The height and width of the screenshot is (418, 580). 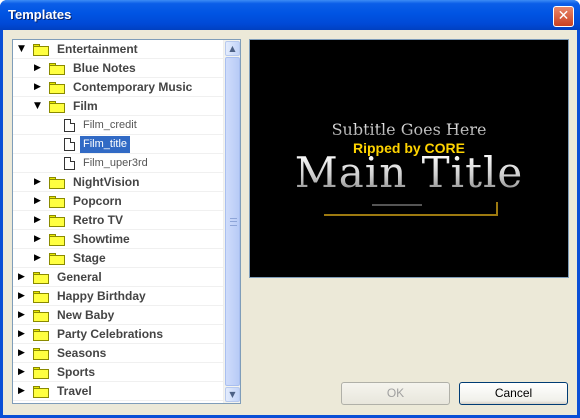 What do you see at coordinates (105, 144) in the screenshot?
I see `tree-item-label: Film_title` at bounding box center [105, 144].